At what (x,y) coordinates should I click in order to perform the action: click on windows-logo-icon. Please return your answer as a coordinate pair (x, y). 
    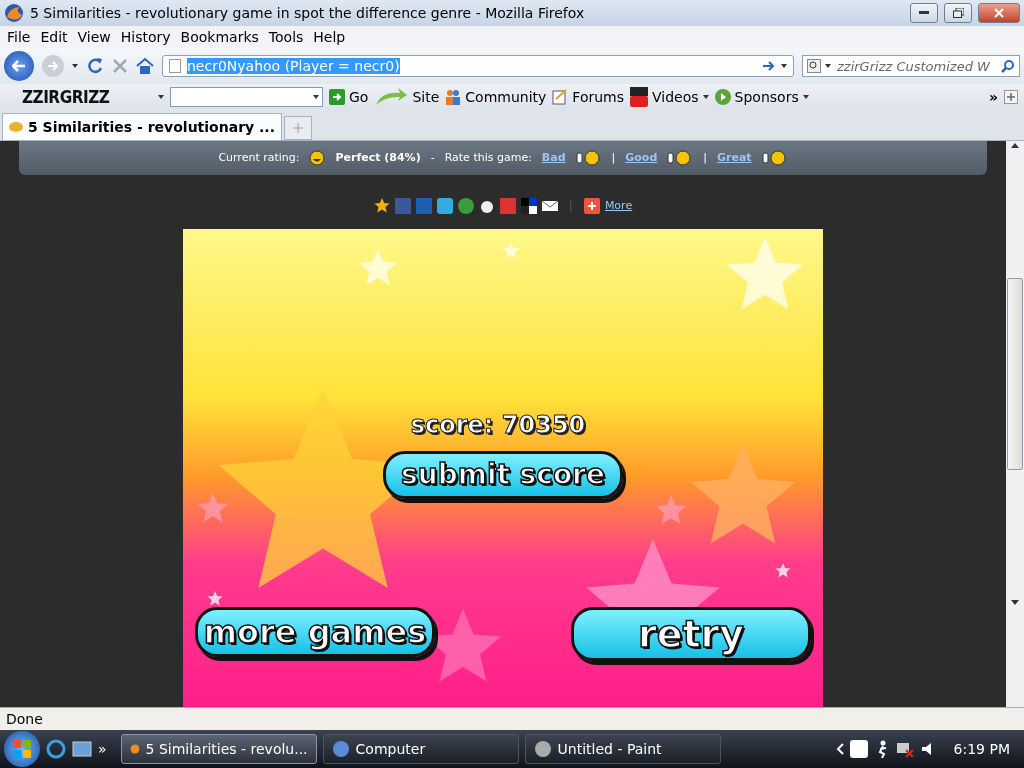
    Looking at the image, I should click on (22, 749).